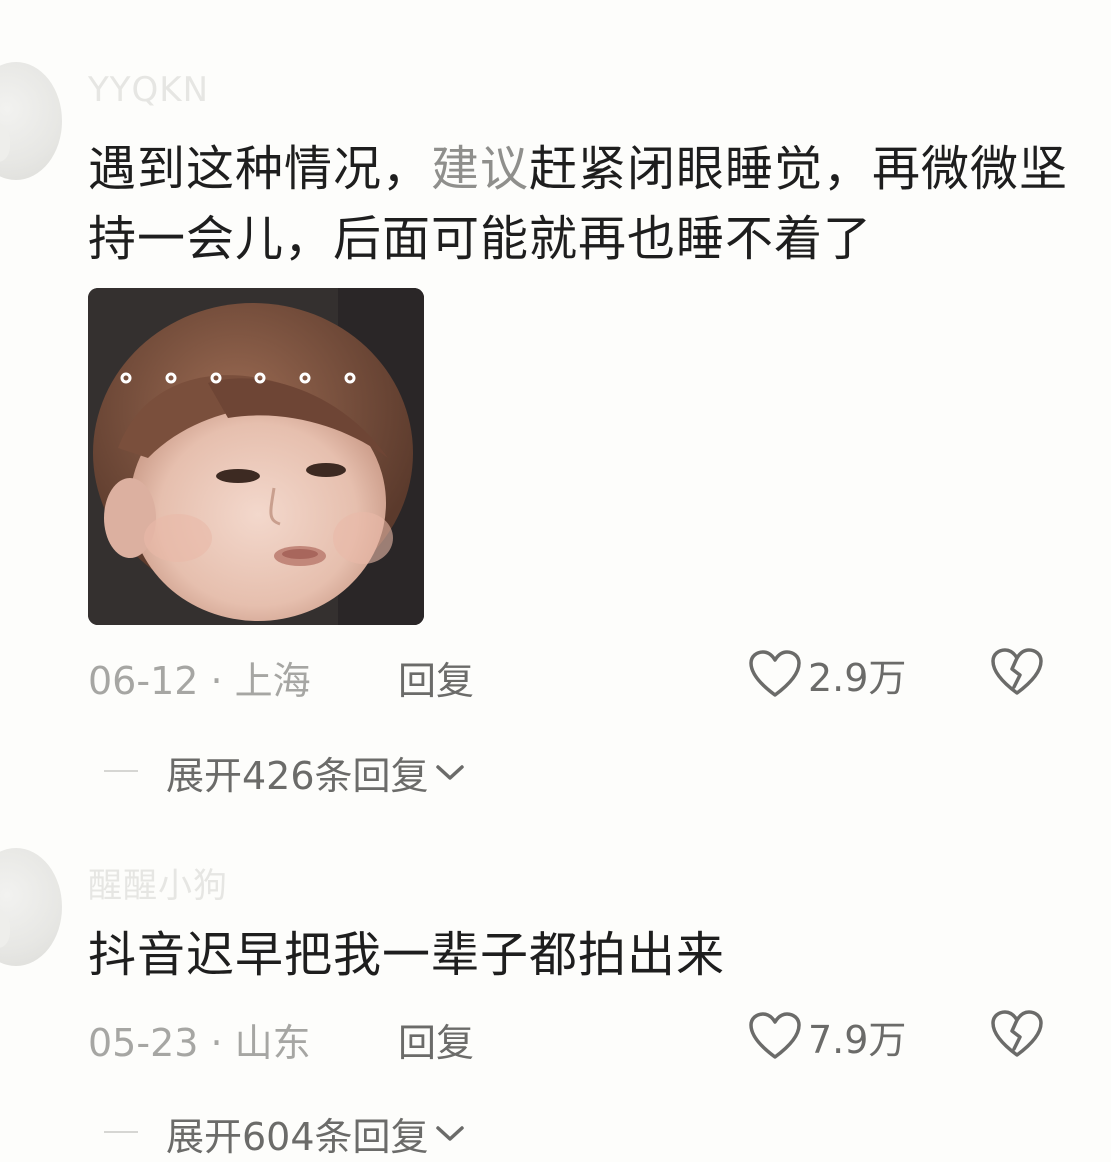 This screenshot has width=1111, height=1162. What do you see at coordinates (260, 169) in the screenshot?
I see `comment-text-part: 遇到这种情况，` at bounding box center [260, 169].